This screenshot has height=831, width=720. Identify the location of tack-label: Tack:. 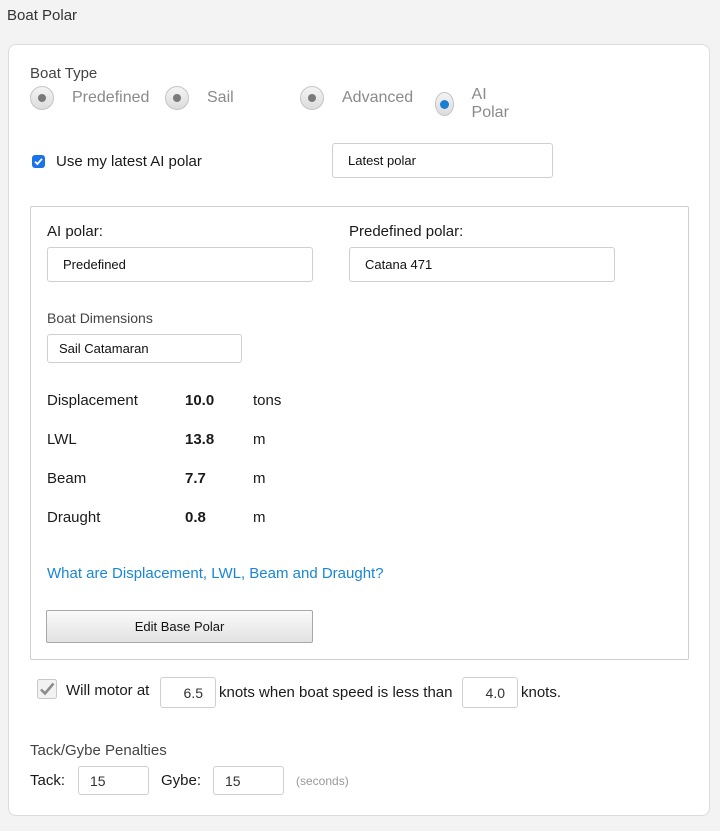
(48, 780).